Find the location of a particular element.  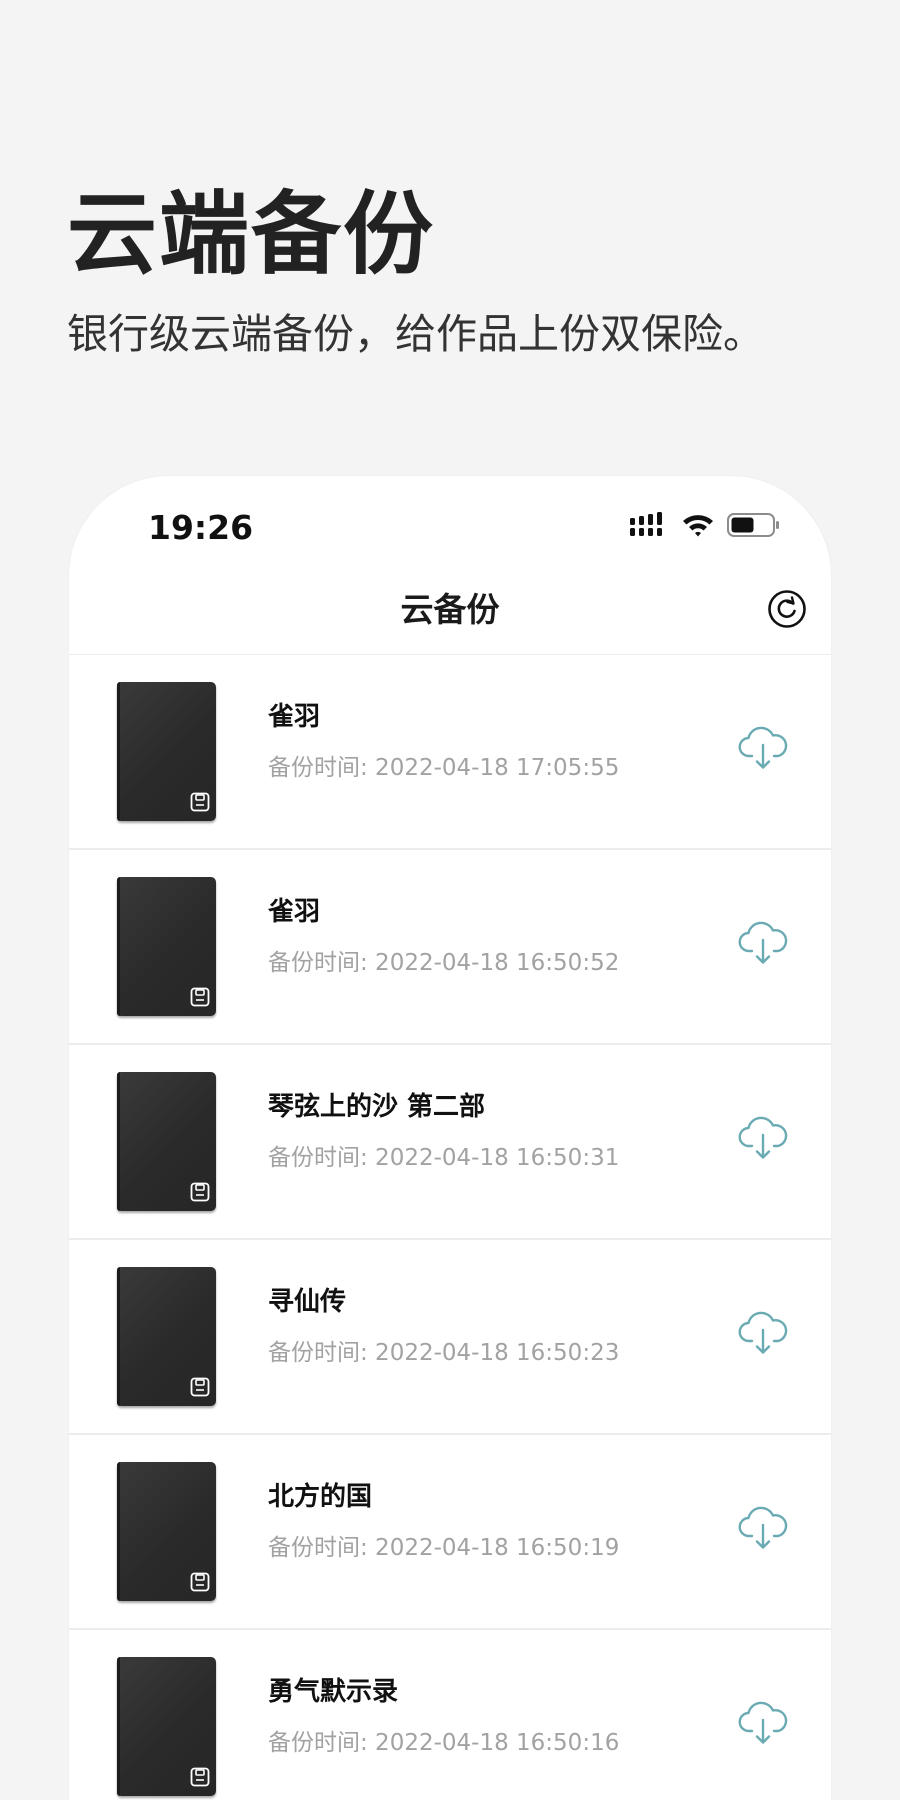

book-title: 北方的国 is located at coordinates (320, 1497).